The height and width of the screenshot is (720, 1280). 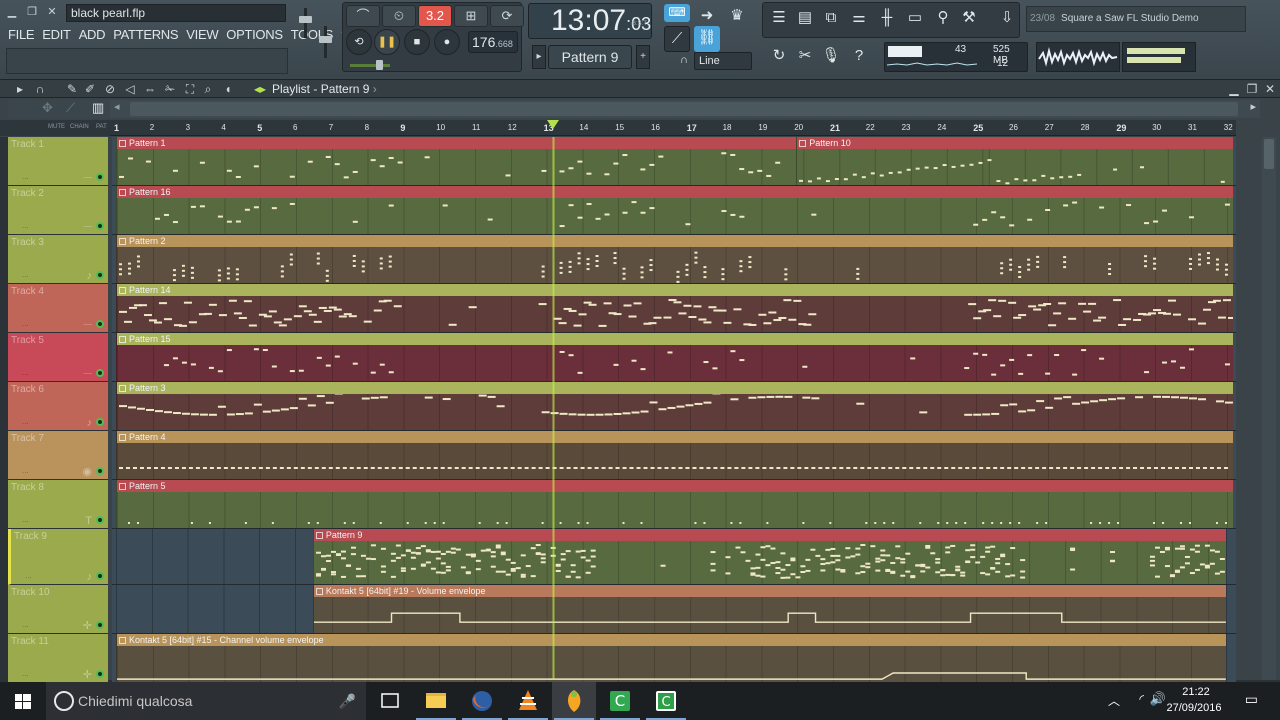 I want to click on piano-roll-icon: ▤, so click(x=805, y=19).